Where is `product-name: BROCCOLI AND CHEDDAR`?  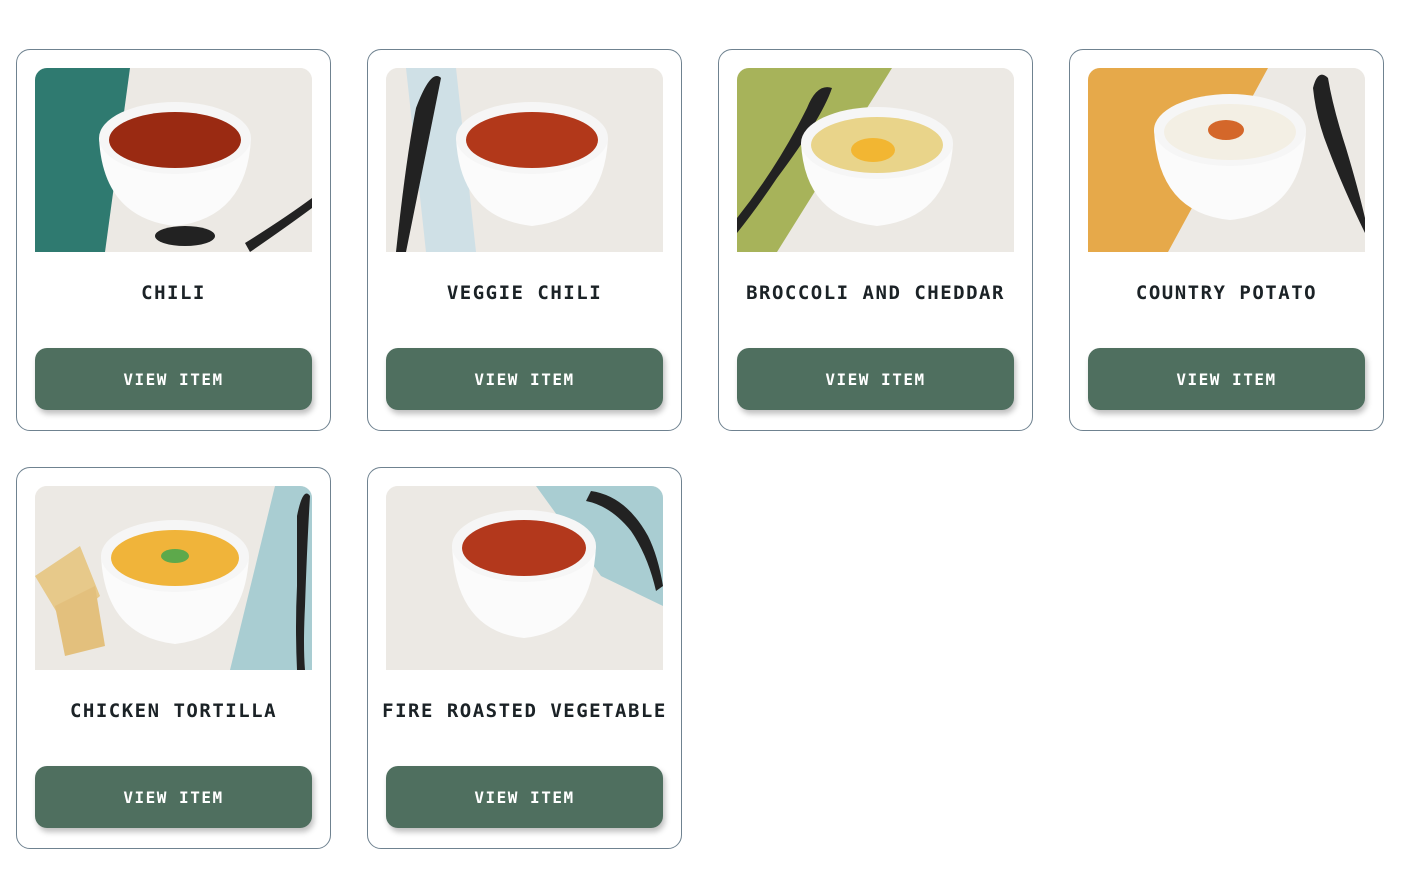 product-name: BROCCOLI AND CHEDDAR is located at coordinates (875, 293).